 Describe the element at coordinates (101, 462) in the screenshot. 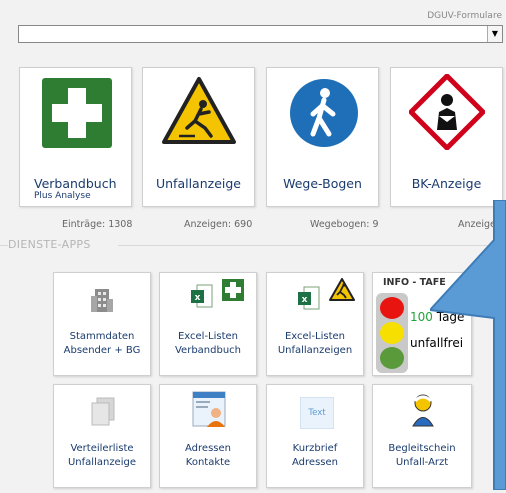

I see `app-verteilerliste-line2: Unfallanzeige` at that location.